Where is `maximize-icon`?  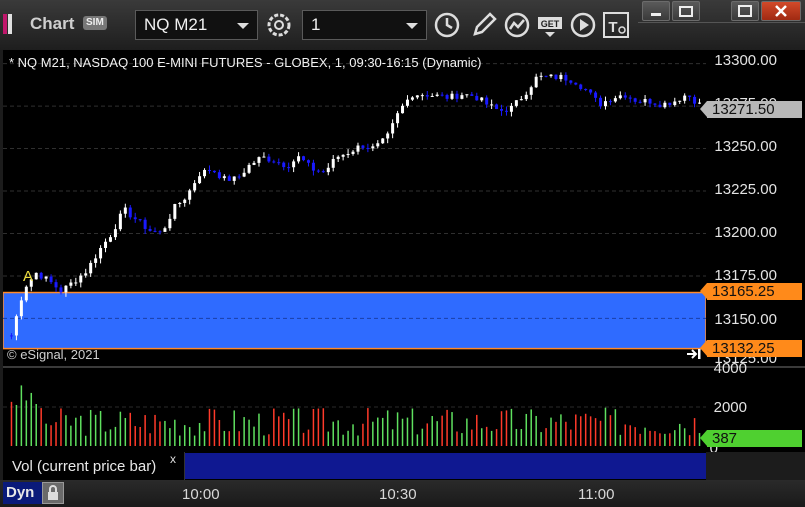 maximize-icon is located at coordinates (745, 11).